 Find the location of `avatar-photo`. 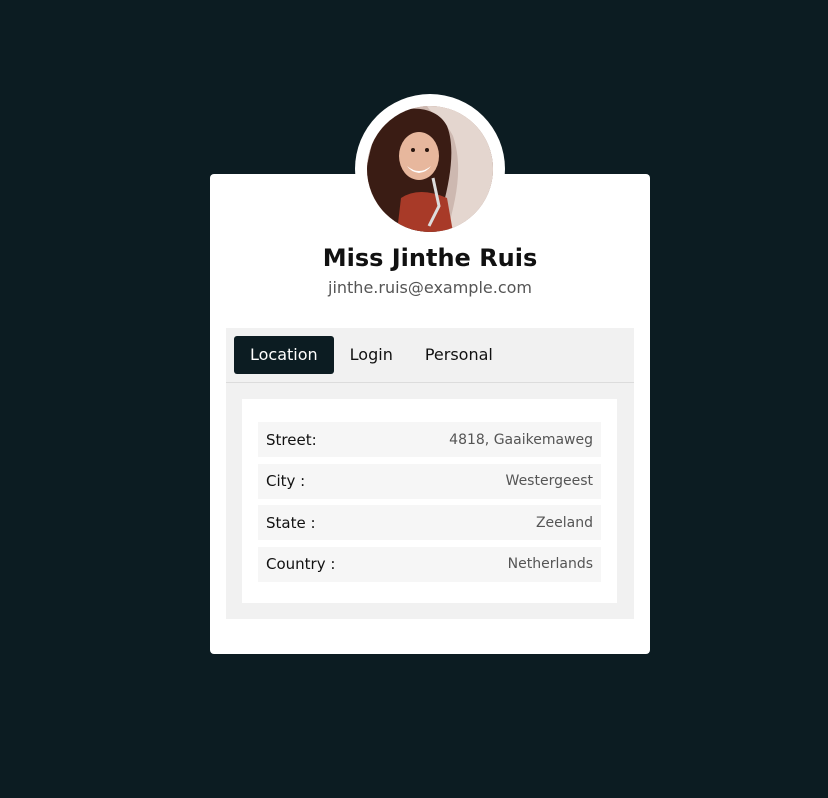

avatar-photo is located at coordinates (430, 169).